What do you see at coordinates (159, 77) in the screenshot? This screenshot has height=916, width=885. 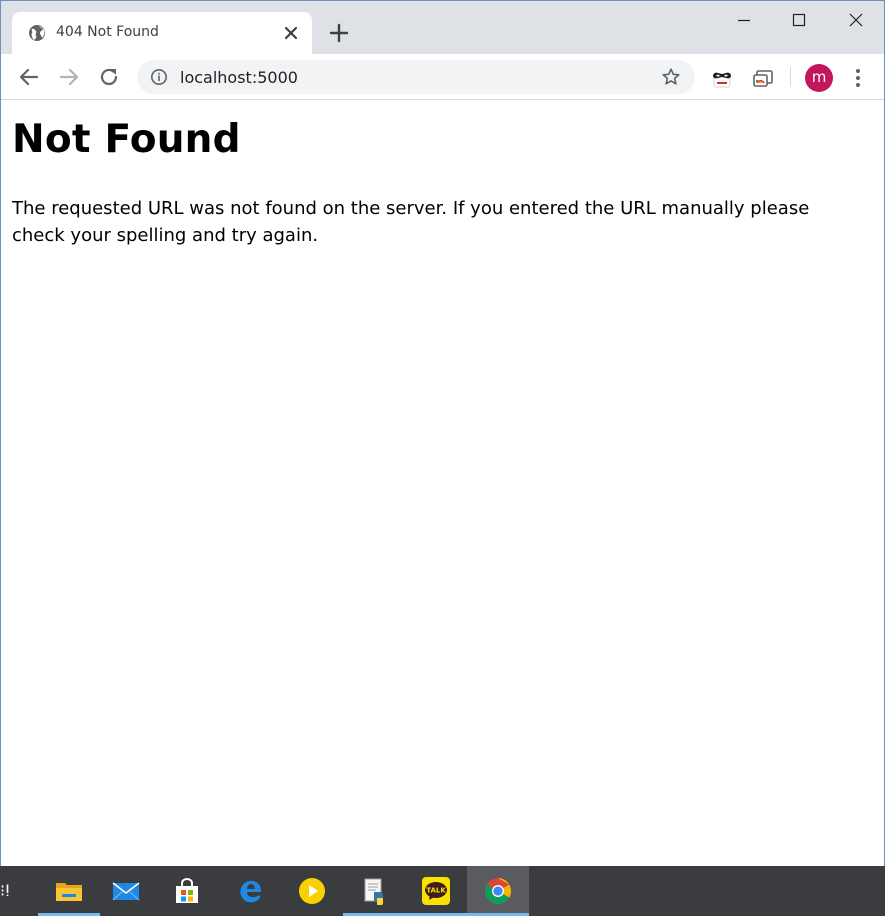 I see `info-icon` at bounding box center [159, 77].